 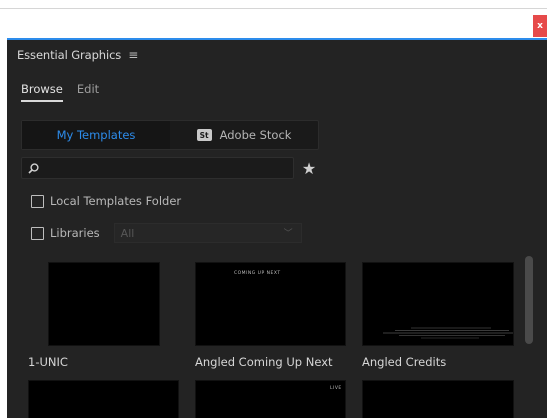 What do you see at coordinates (277, 55) in the screenshot?
I see `panel-header: Essential Graphics ≡` at bounding box center [277, 55].